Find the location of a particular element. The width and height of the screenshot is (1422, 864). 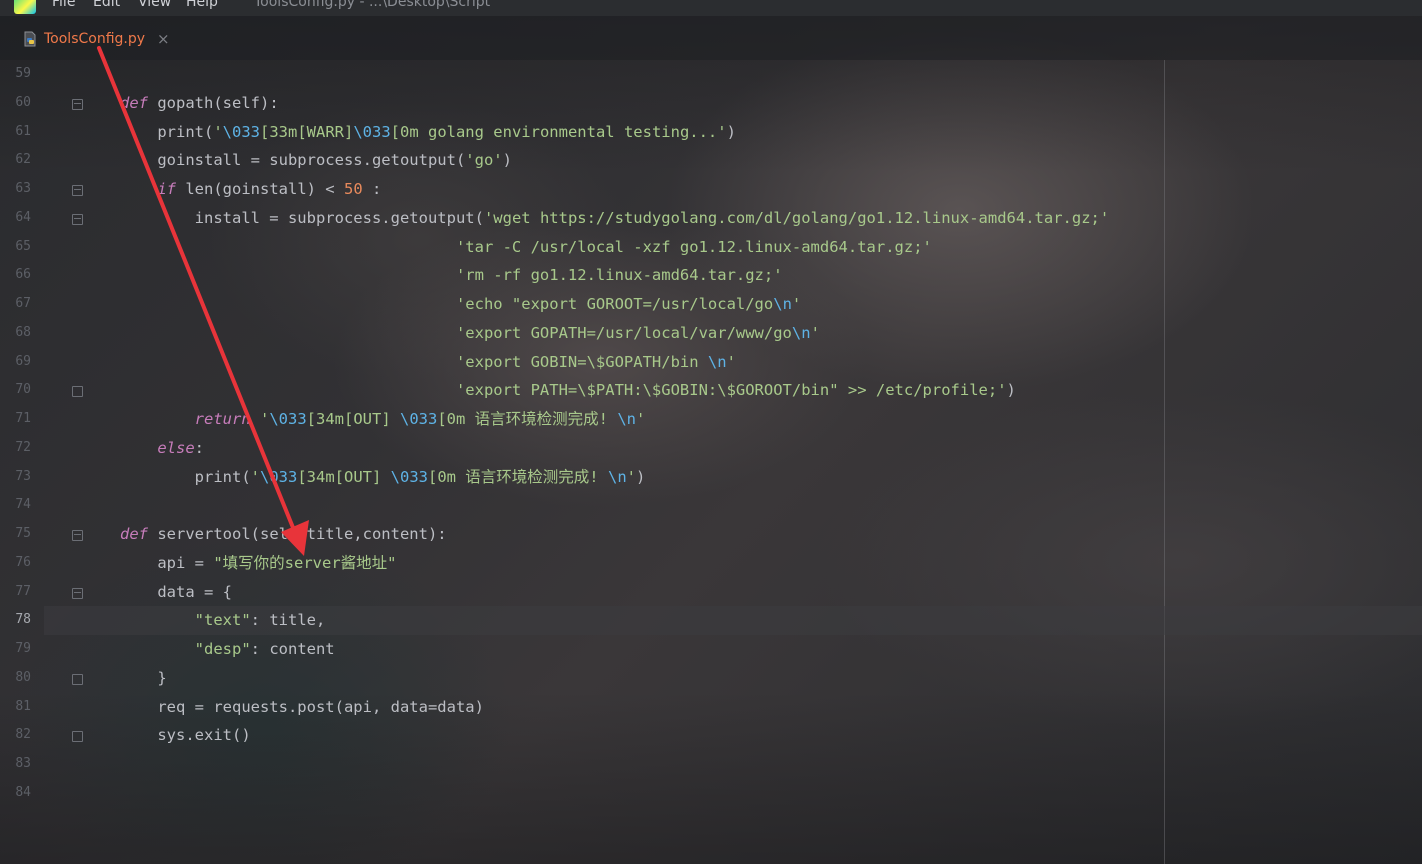

code-line: 59 is located at coordinates (711, 74).